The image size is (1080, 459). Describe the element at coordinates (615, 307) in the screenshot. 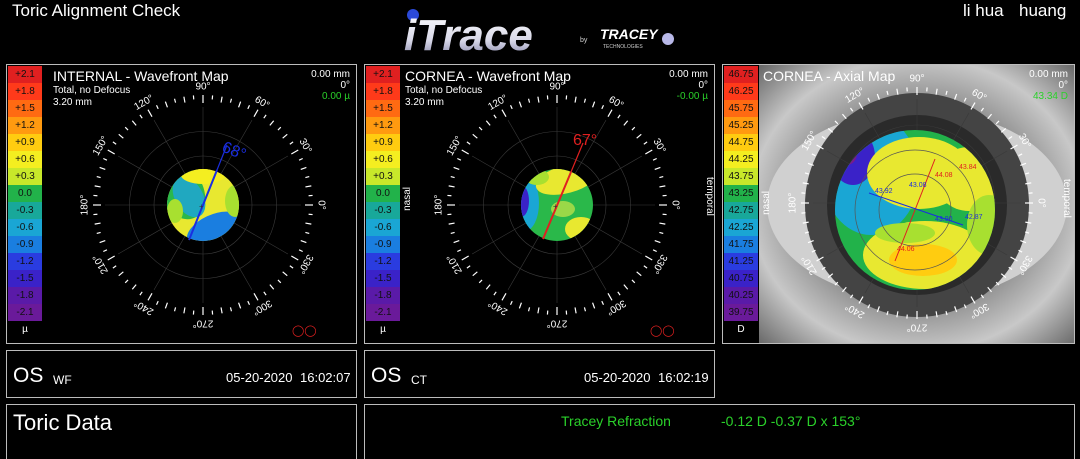

I see `degree-label: 300°` at that location.